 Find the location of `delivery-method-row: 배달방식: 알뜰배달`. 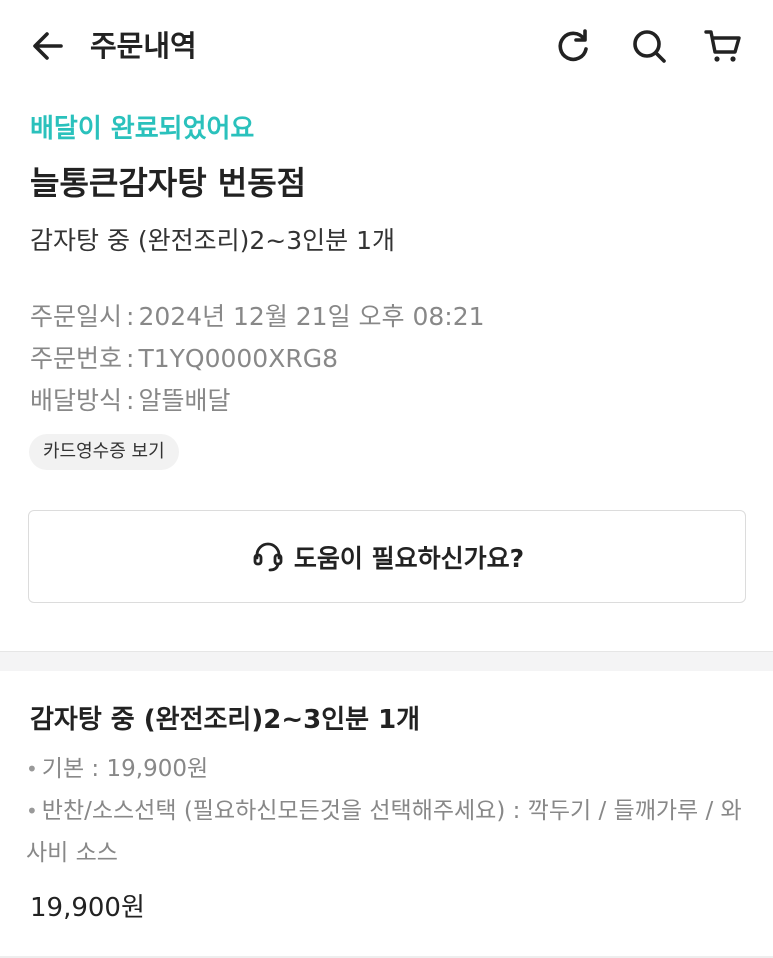

delivery-method-row: 배달방식: 알뜰배달 is located at coordinates (130, 401).